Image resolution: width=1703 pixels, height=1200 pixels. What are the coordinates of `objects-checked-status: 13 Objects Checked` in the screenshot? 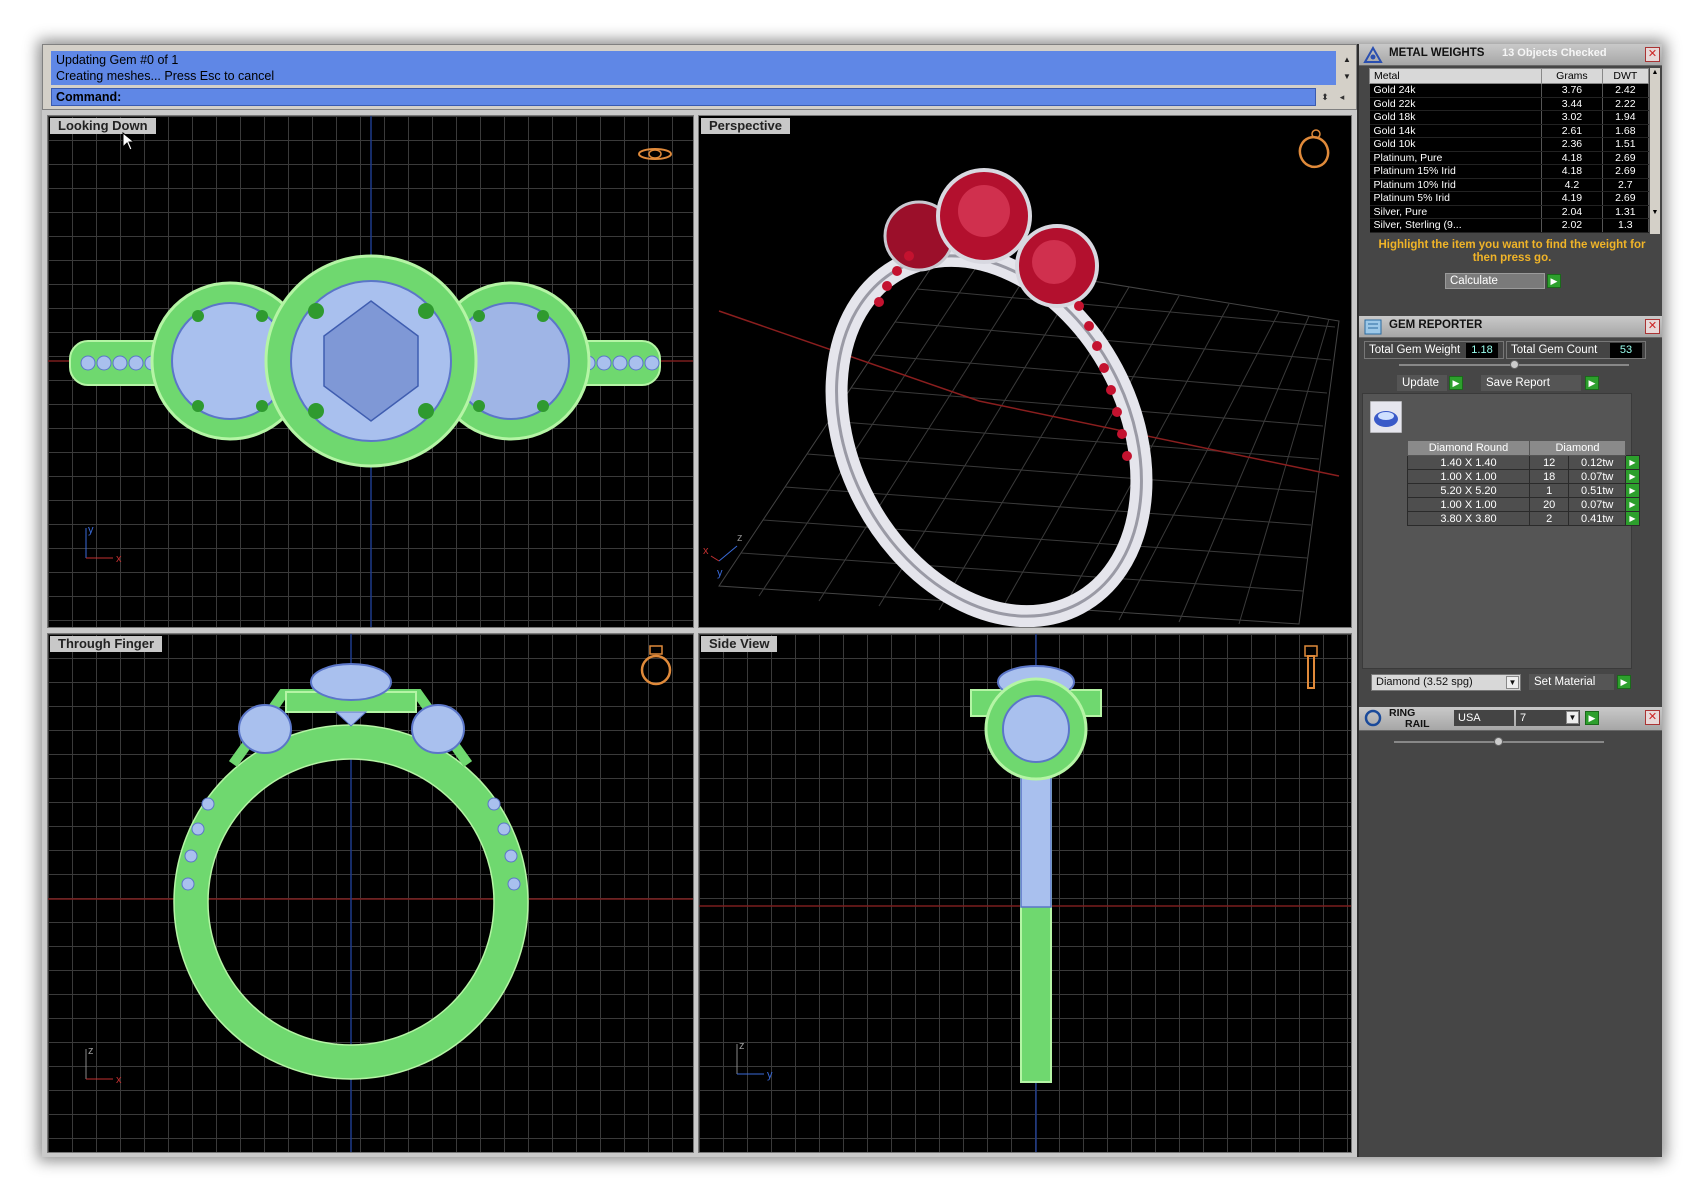 It's located at (1554, 53).